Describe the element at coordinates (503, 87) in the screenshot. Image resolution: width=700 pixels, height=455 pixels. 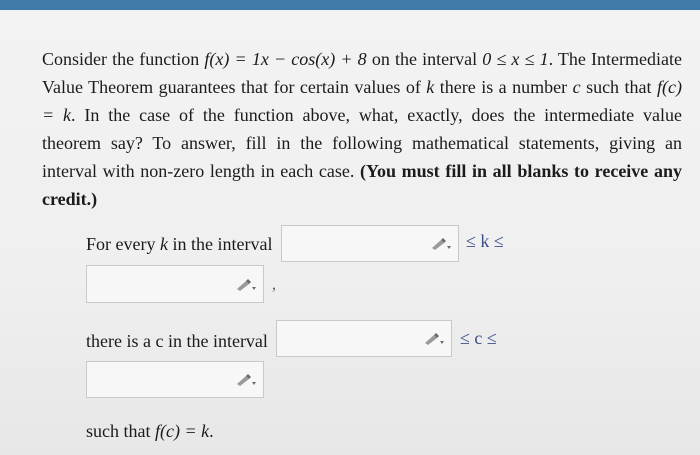
I see `sentence-mid: there is a number` at that location.